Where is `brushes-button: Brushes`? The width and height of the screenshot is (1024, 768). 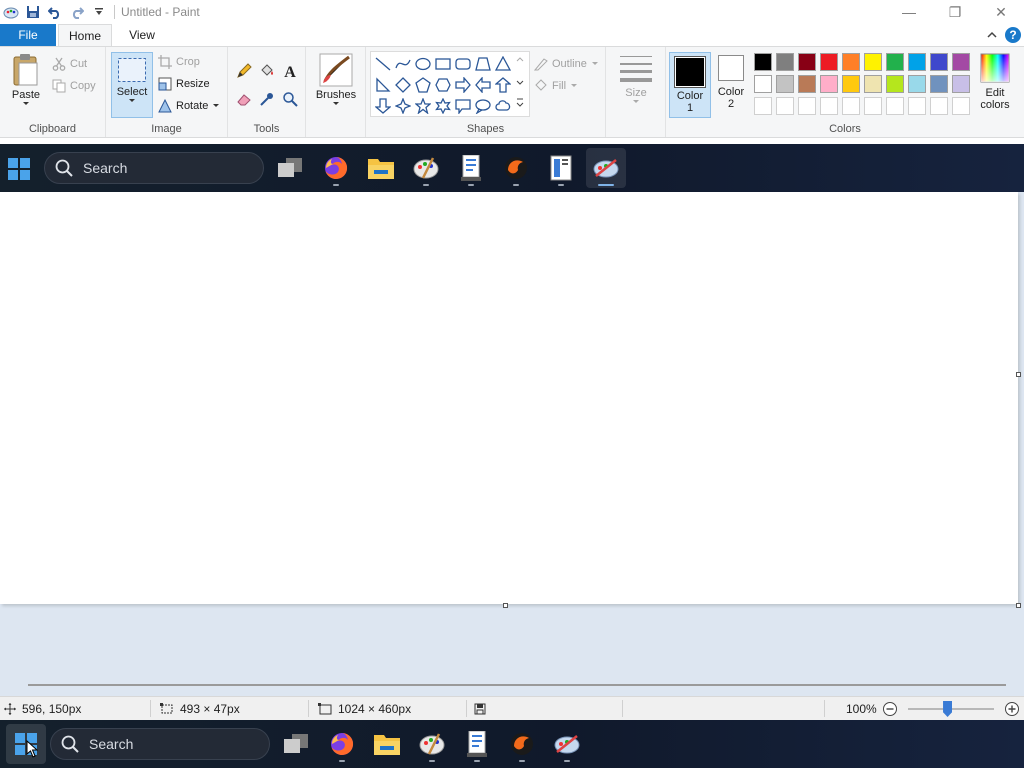 brushes-button: Brushes is located at coordinates (336, 80).